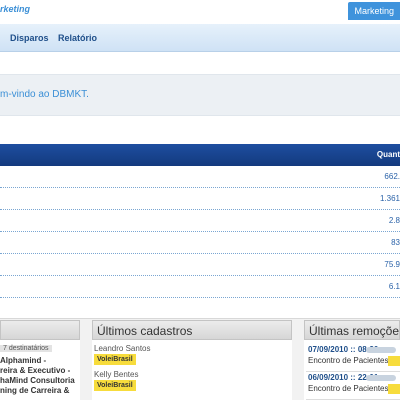 The width and height of the screenshot is (400, 400). I want to click on row-quantity: 662., so click(392, 176).